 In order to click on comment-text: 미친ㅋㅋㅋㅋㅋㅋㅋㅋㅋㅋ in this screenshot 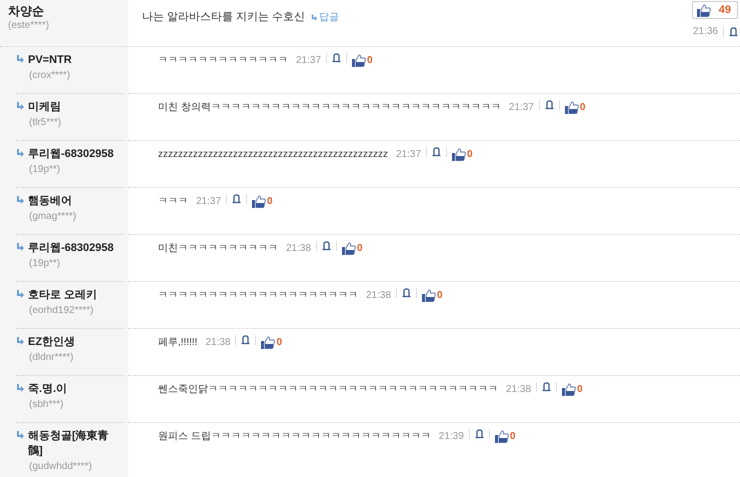, I will do `click(218, 249)`.